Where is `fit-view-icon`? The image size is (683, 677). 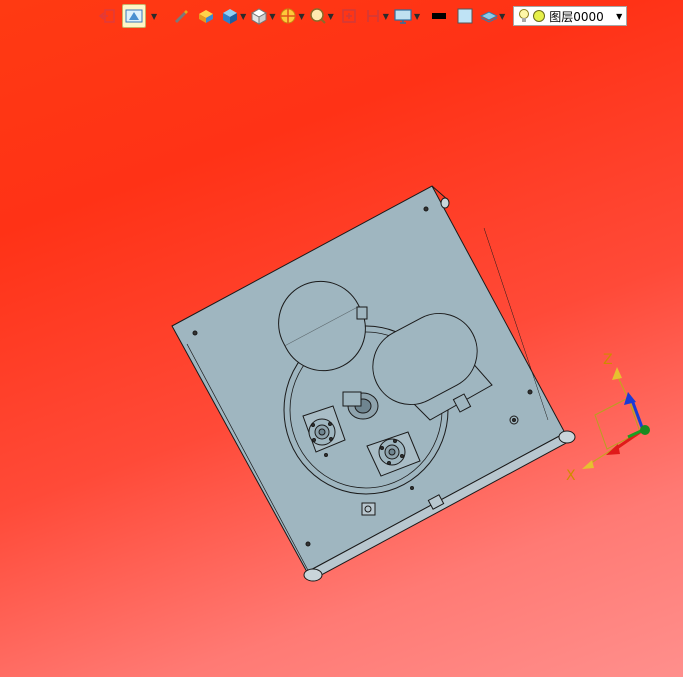
fit-view-icon is located at coordinates (349, 16).